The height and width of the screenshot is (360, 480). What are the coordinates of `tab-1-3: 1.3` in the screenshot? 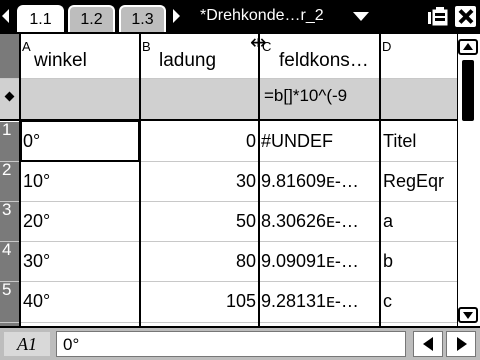 It's located at (142, 18).